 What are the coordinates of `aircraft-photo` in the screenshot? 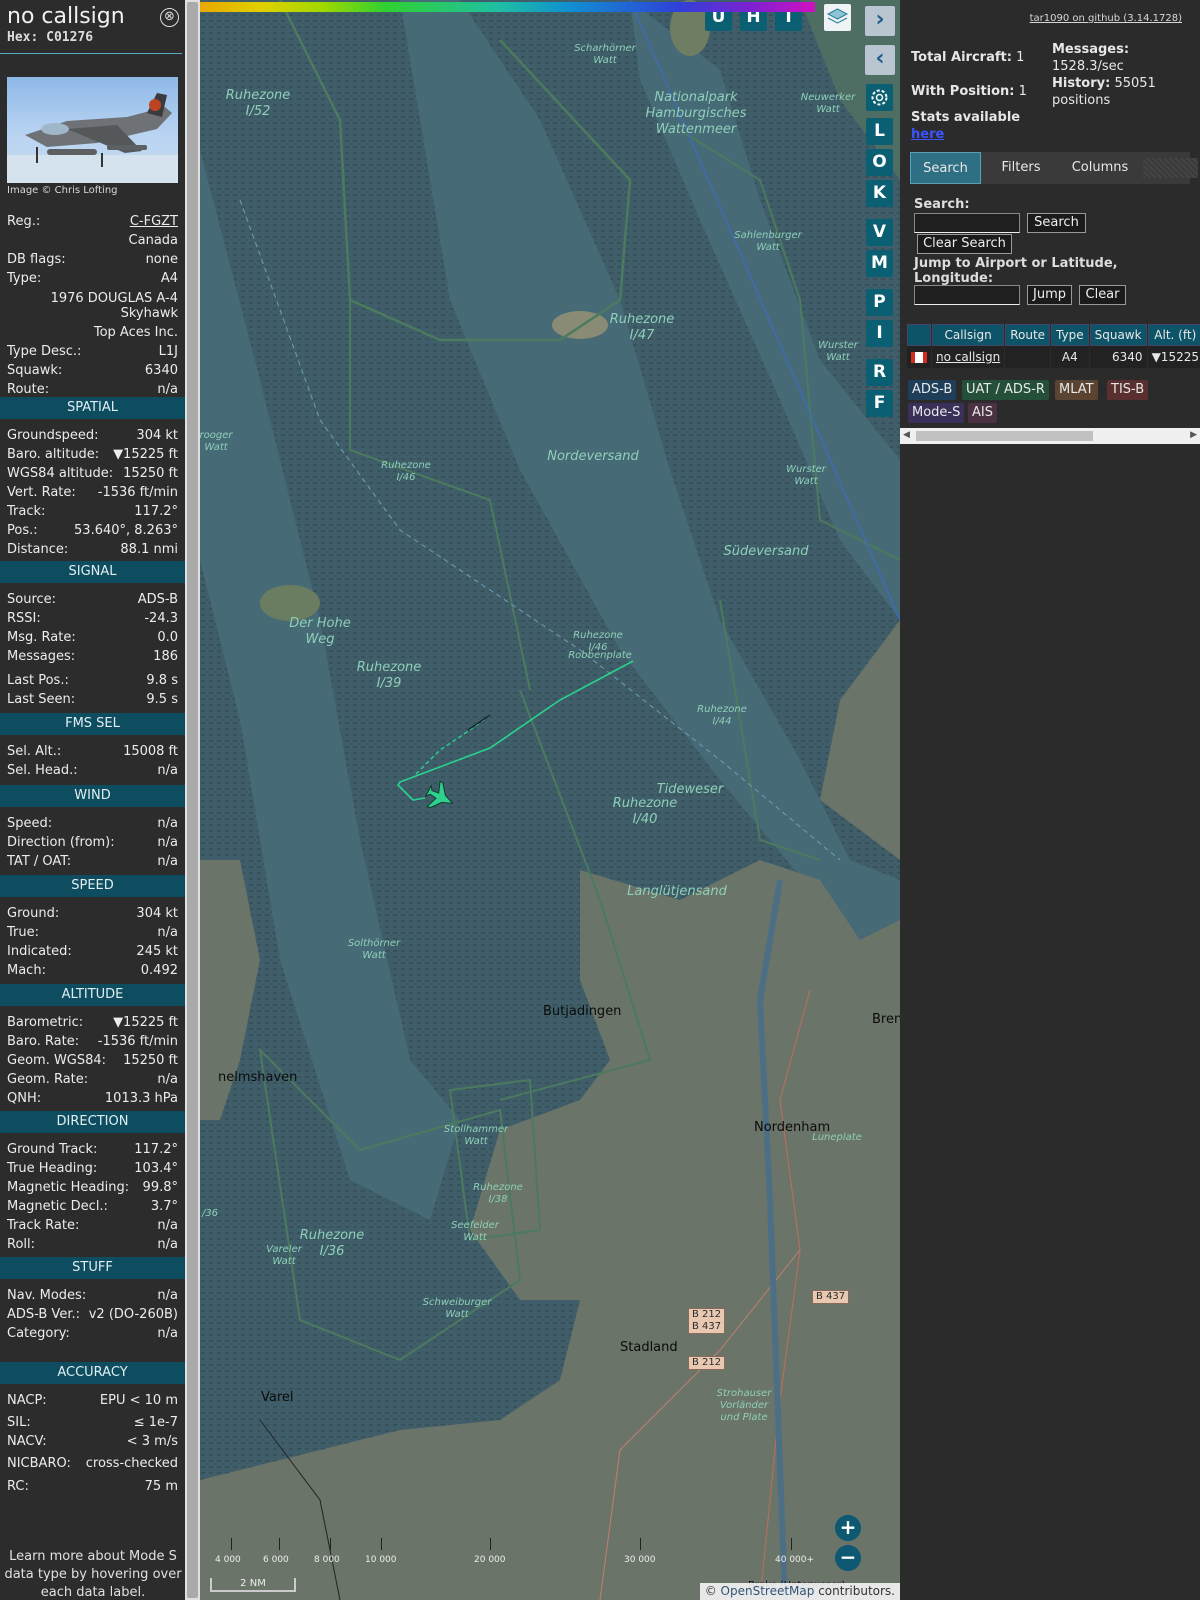 It's located at (92, 130).